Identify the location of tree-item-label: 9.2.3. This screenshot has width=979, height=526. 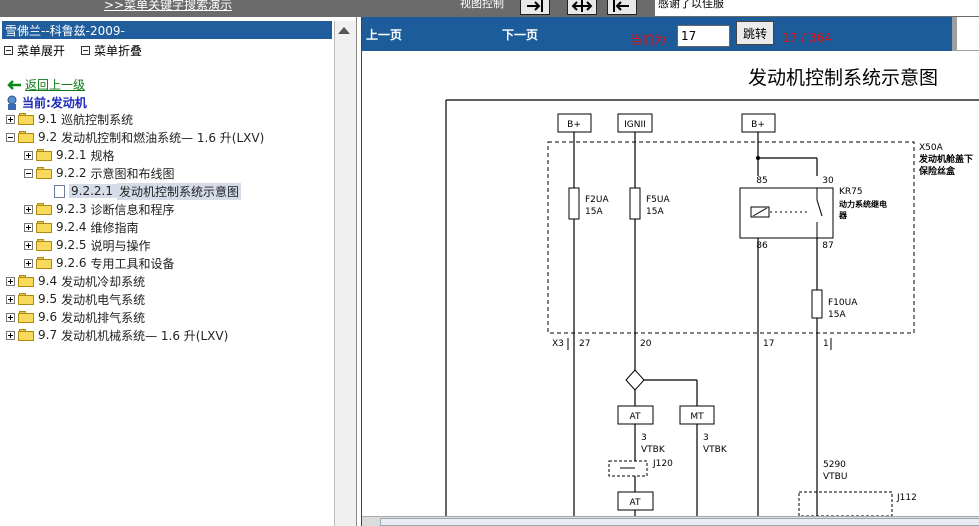
(71, 209).